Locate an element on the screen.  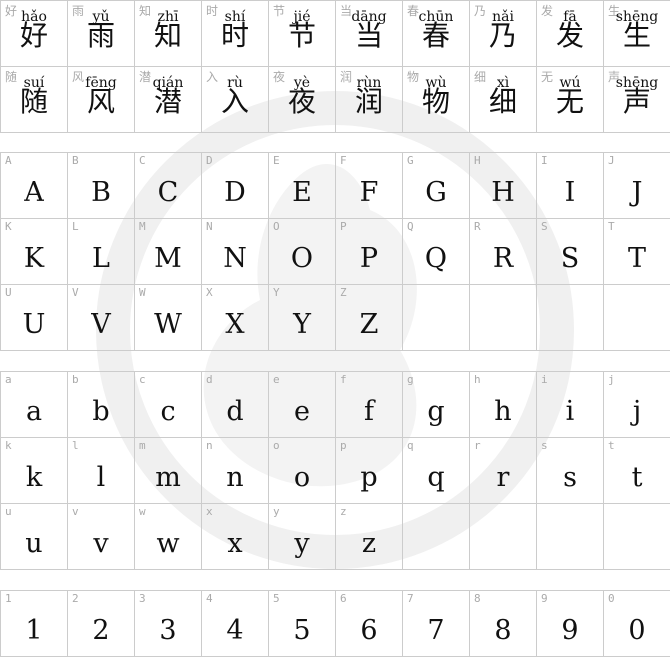
glyph: P is located at coordinates (369, 258).